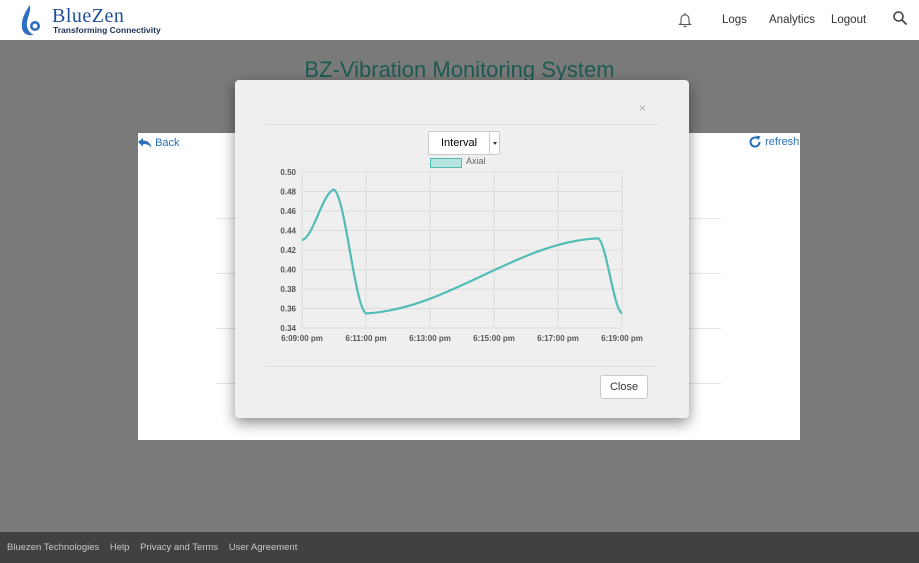 This screenshot has width=919, height=563. What do you see at coordinates (120, 547) in the screenshot?
I see `footer-help: Help` at bounding box center [120, 547].